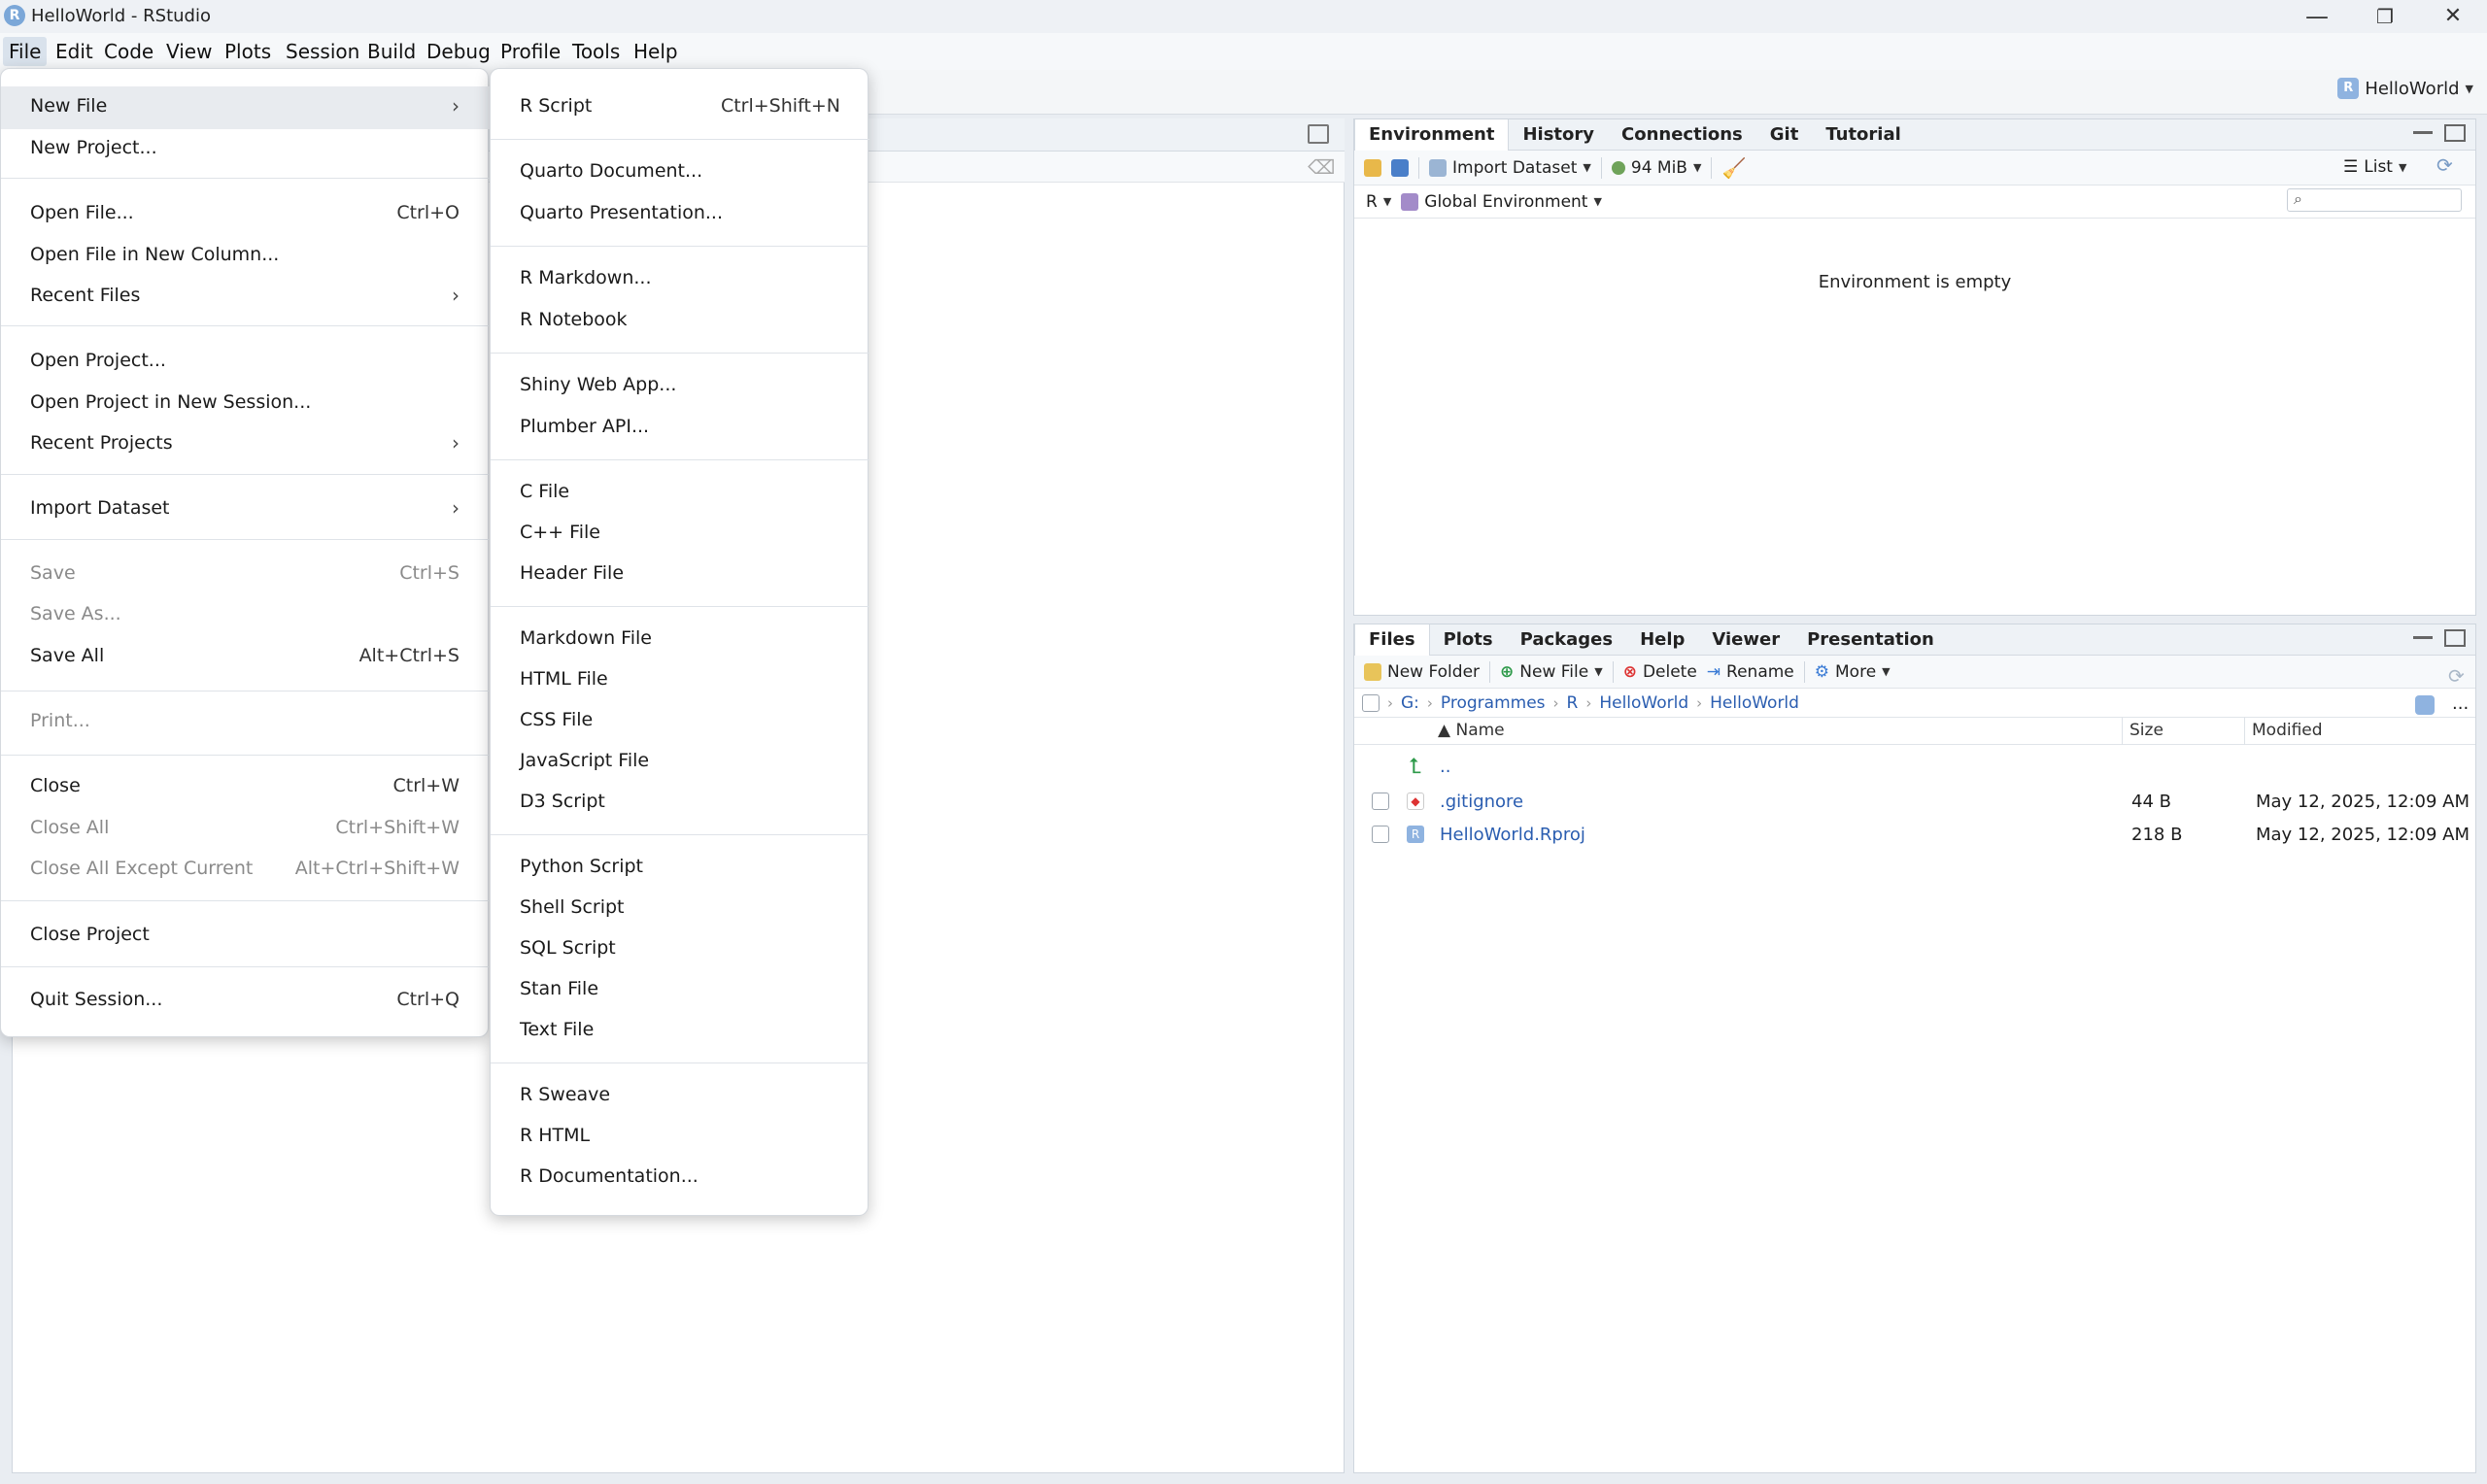 The image size is (2487, 1484). I want to click on more-button: ⚙ More ▼, so click(1853, 672).